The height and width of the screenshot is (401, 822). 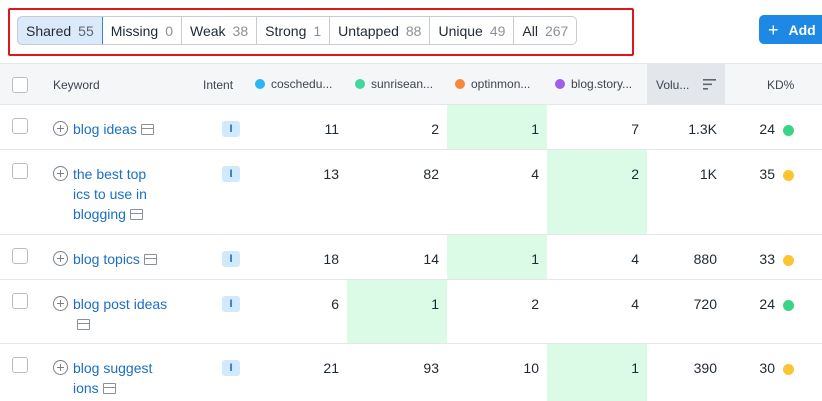 I want to click on filter-tab-count: 55, so click(x=86, y=30).